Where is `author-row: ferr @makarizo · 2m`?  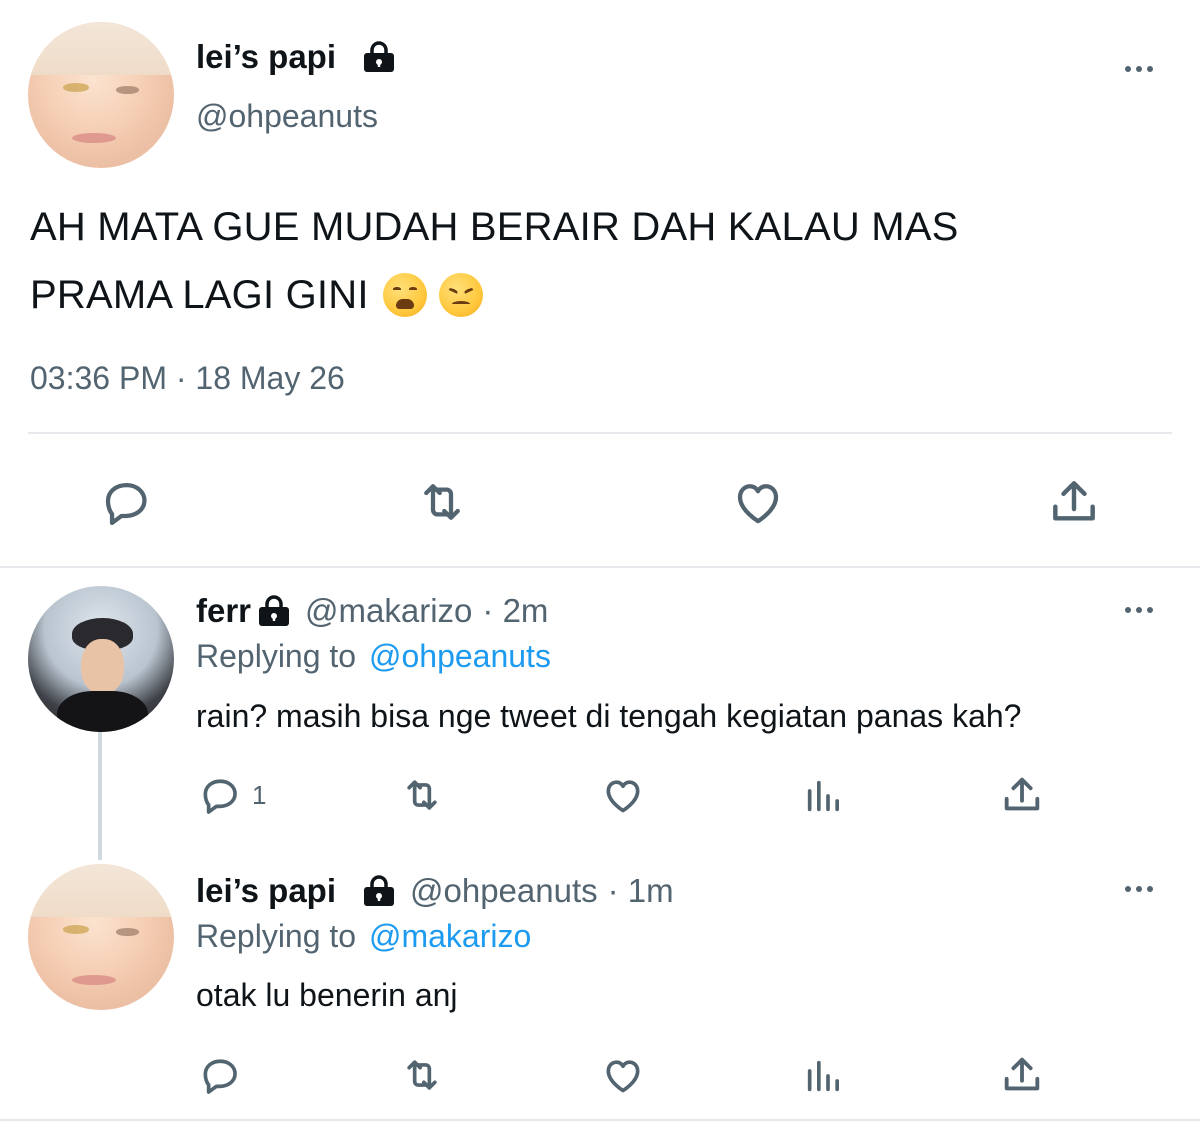 author-row: ferr @makarizo · 2m is located at coordinates (372, 611).